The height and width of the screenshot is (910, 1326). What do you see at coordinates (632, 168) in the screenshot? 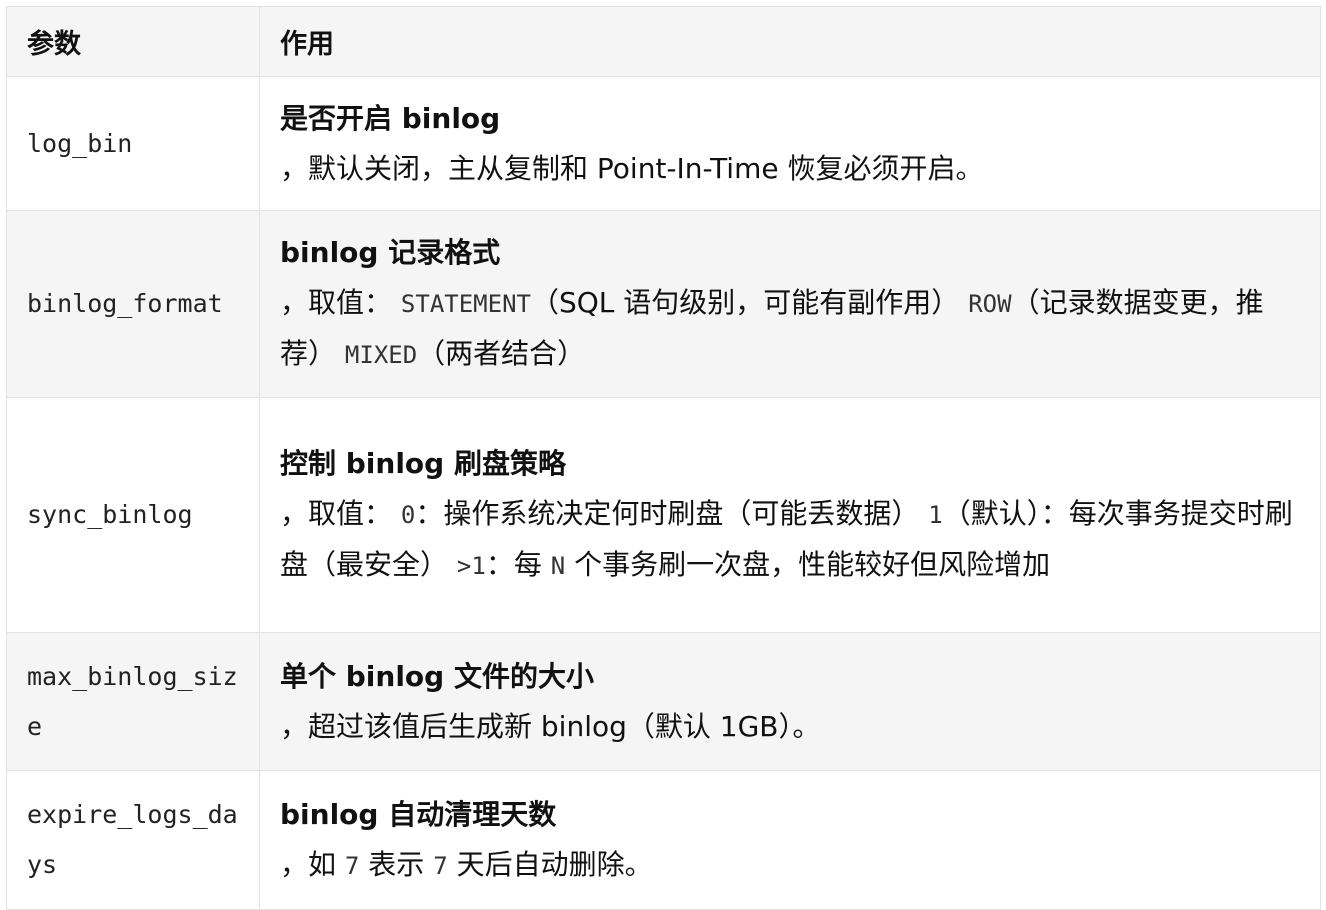
I see `description-text: ，默认关闭，主从复制和 Point-In-Time 恢复必须开启。` at bounding box center [632, 168].